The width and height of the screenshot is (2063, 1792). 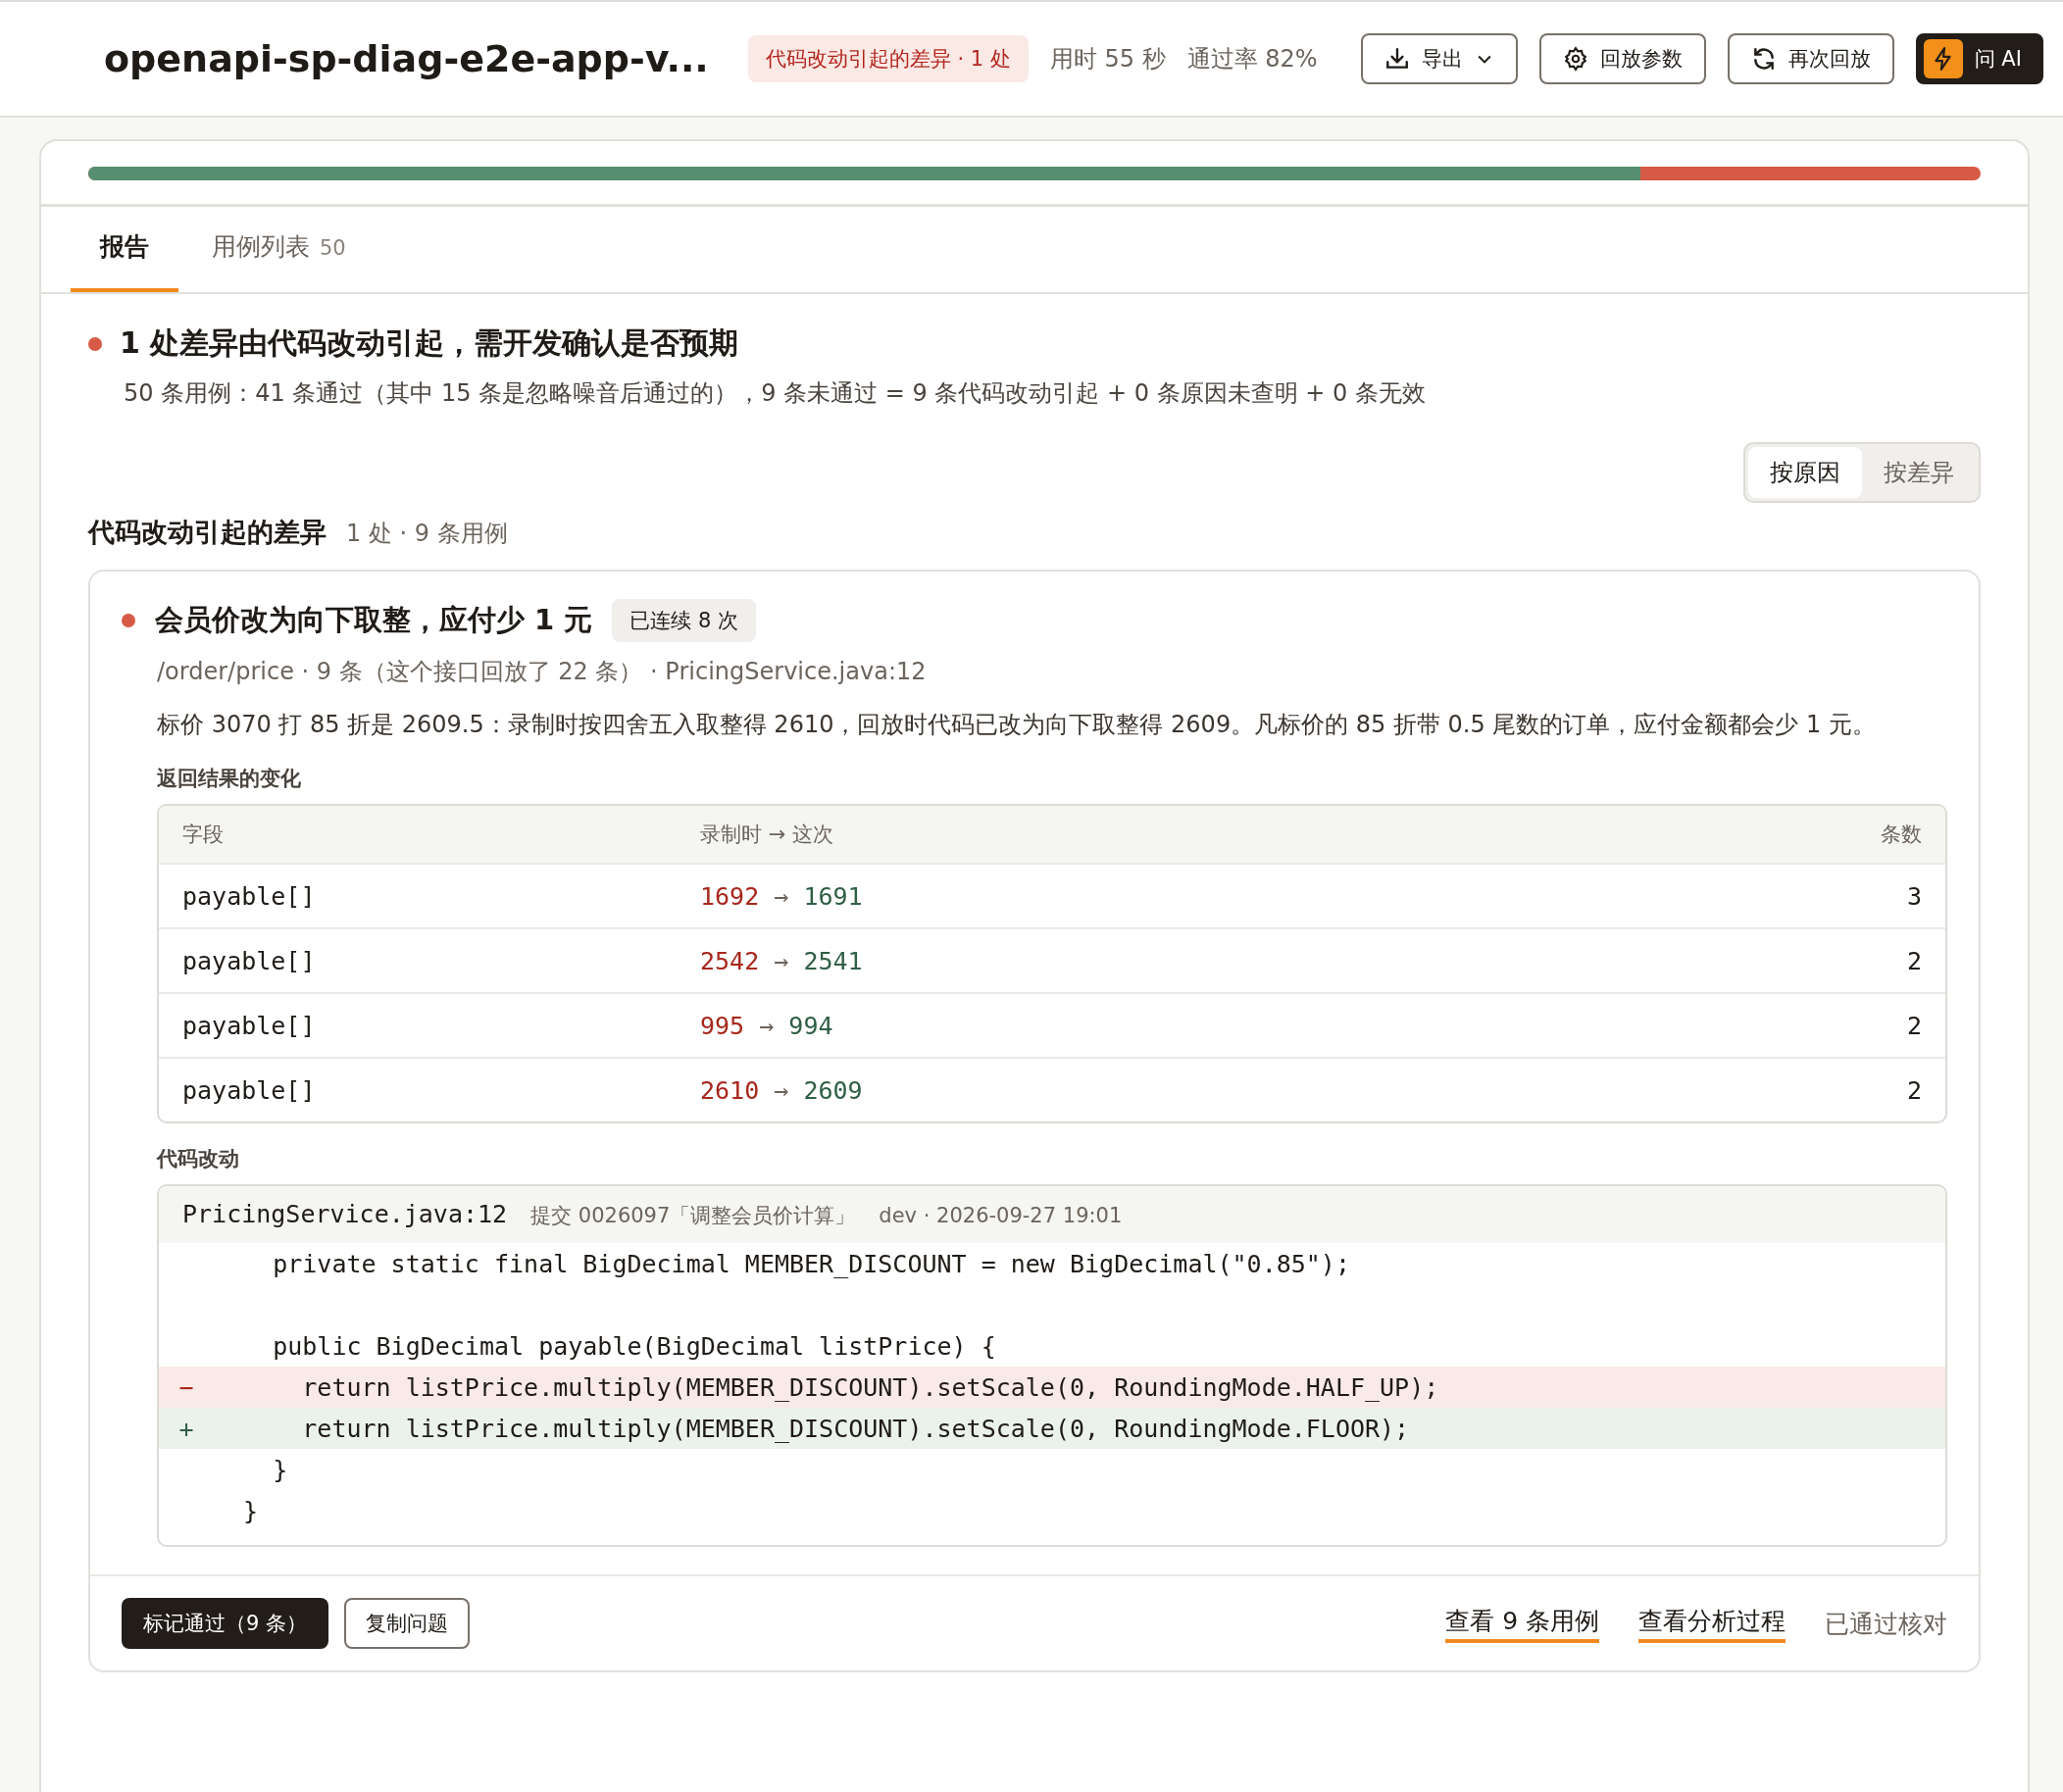 What do you see at coordinates (1805, 473) in the screenshot?
I see `toggle-option: 按原因` at bounding box center [1805, 473].